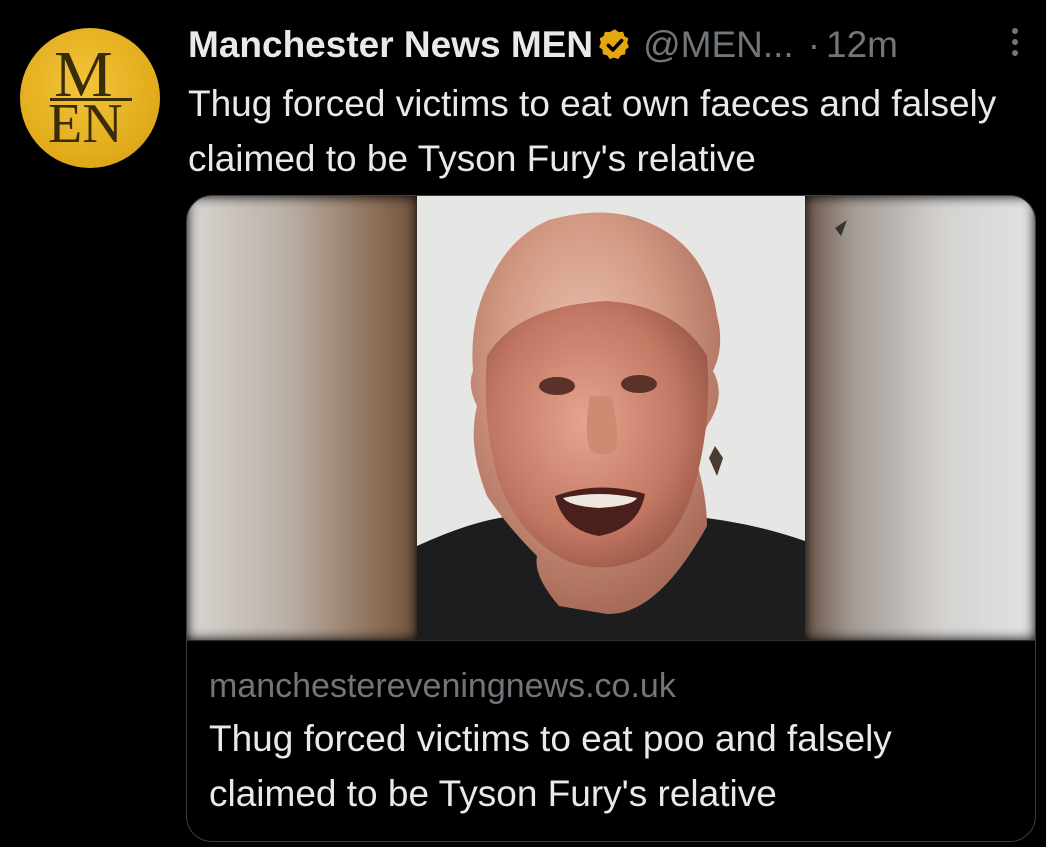  I want to click on tweet-timestamp: 12m, so click(862, 45).